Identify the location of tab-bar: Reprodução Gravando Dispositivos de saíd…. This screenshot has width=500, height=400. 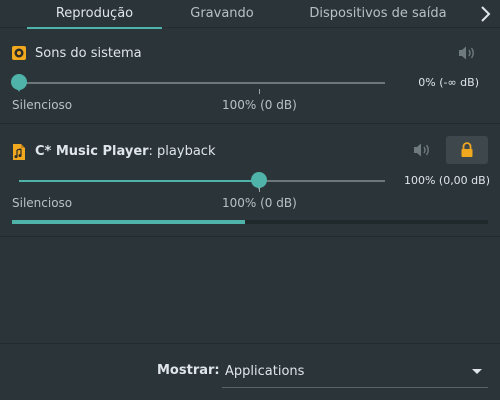
(250, 14).